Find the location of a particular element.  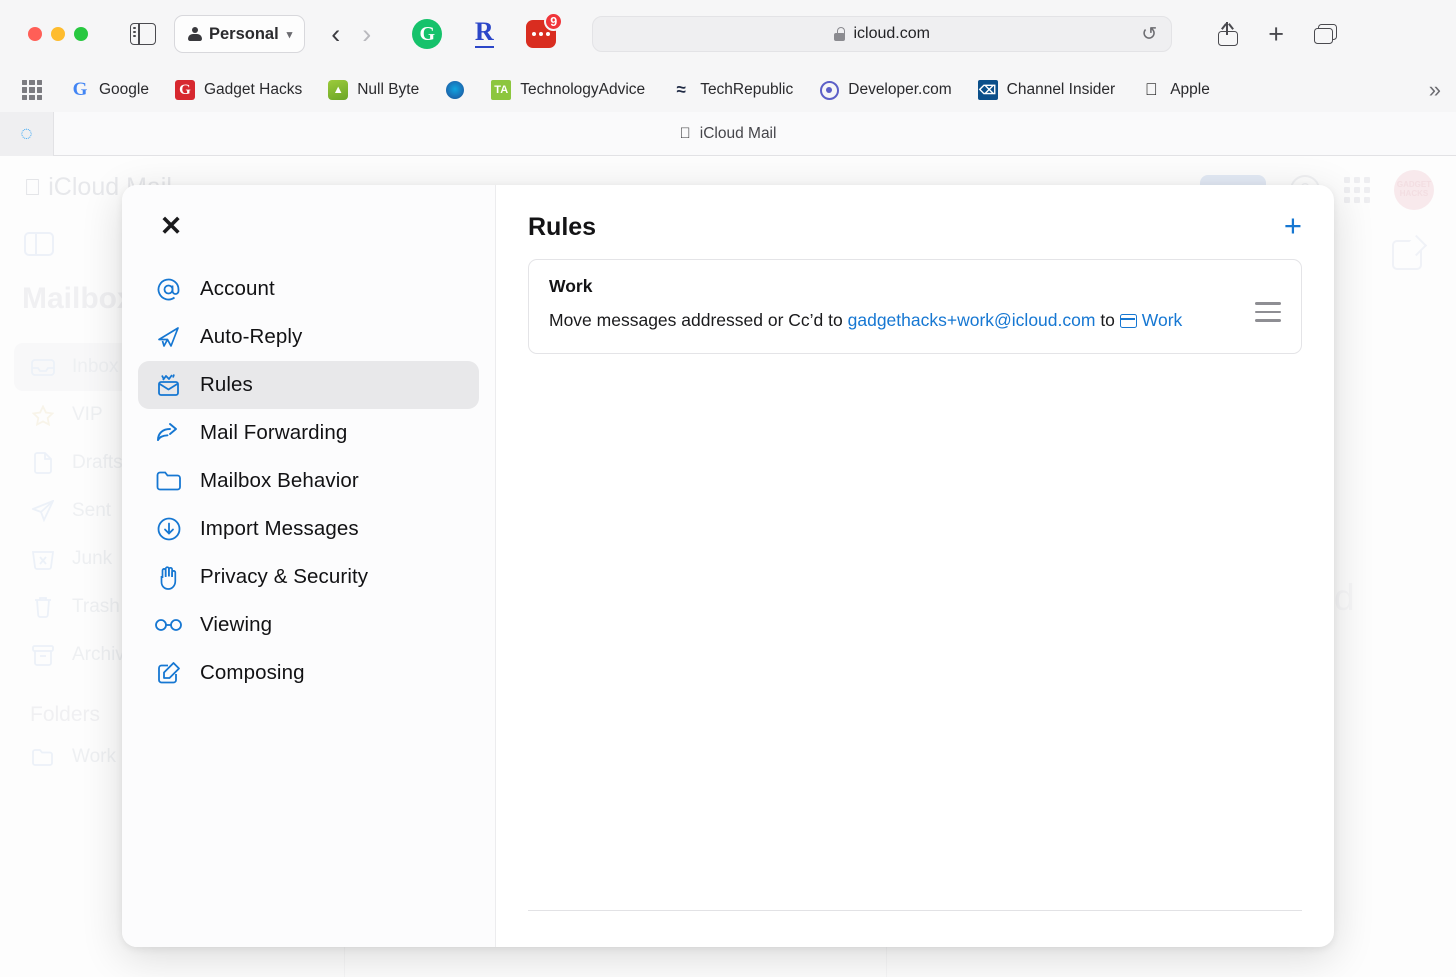

rule-desc-prefix: Move messages addressed or Cc’d to is located at coordinates (698, 320).